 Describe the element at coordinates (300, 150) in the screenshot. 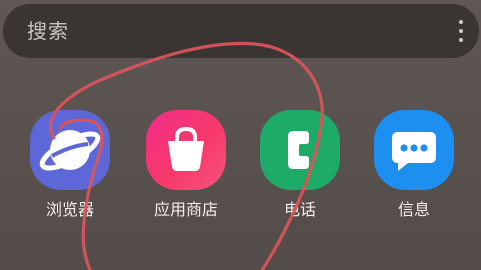

I see `phone-handset-icon` at that location.